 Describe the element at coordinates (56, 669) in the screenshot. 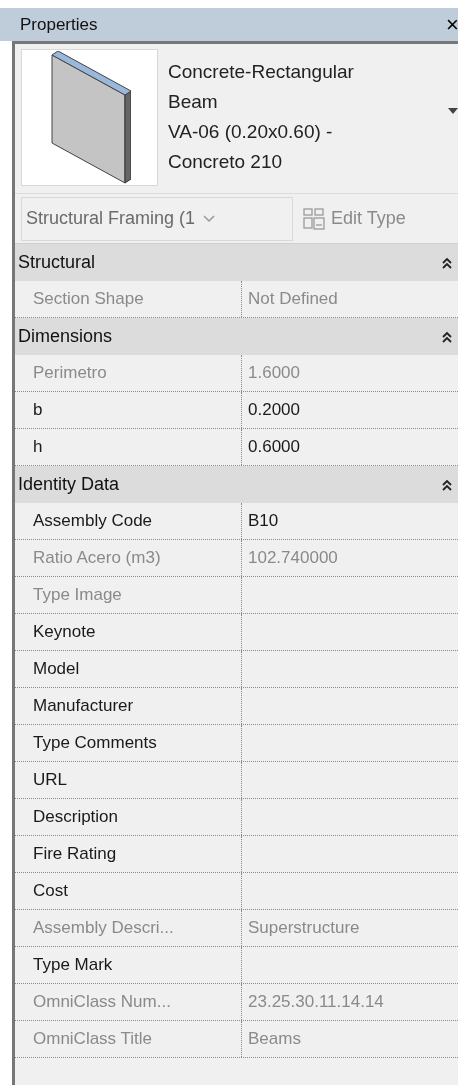

I see `property-label: Model` at that location.